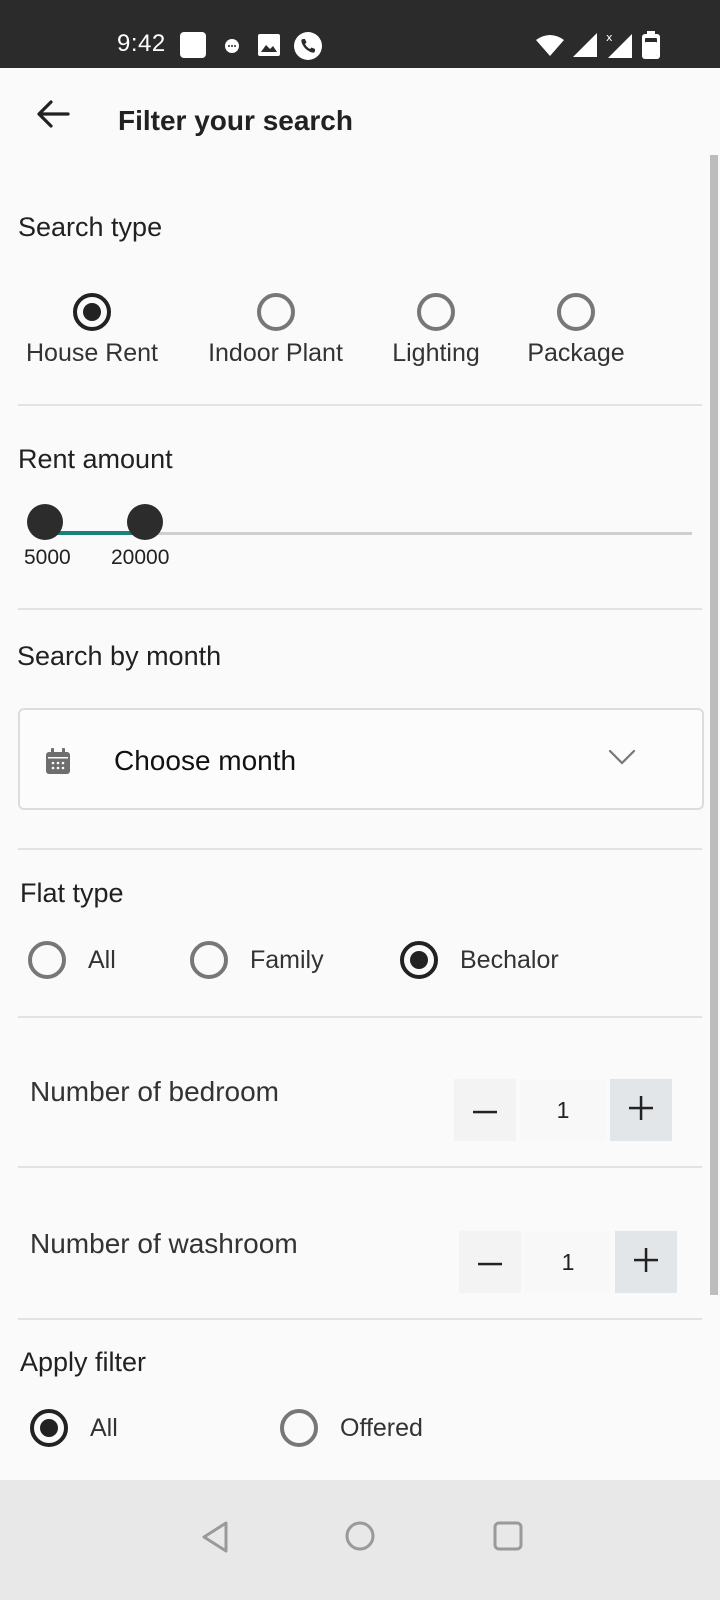 The image size is (720, 1600). What do you see at coordinates (714, 725) in the screenshot?
I see `scrollbar` at bounding box center [714, 725].